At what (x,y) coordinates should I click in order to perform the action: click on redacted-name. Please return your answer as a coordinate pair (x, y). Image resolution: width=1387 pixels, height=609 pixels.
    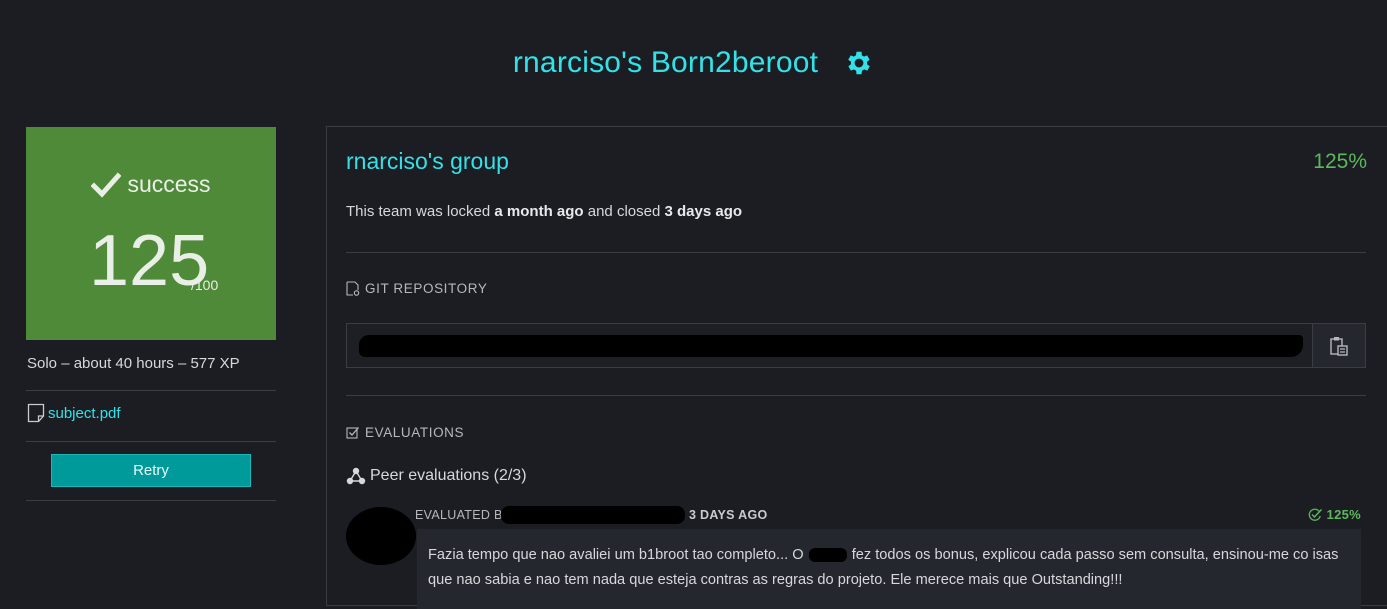
    Looking at the image, I should click on (827, 555).